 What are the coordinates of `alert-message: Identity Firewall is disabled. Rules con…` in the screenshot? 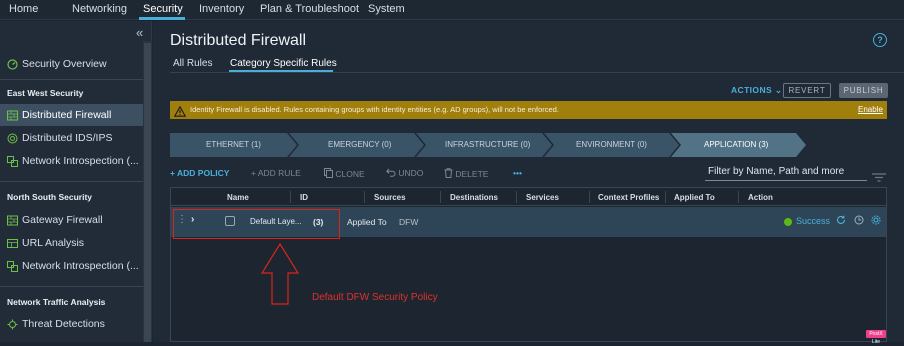 It's located at (374, 109).